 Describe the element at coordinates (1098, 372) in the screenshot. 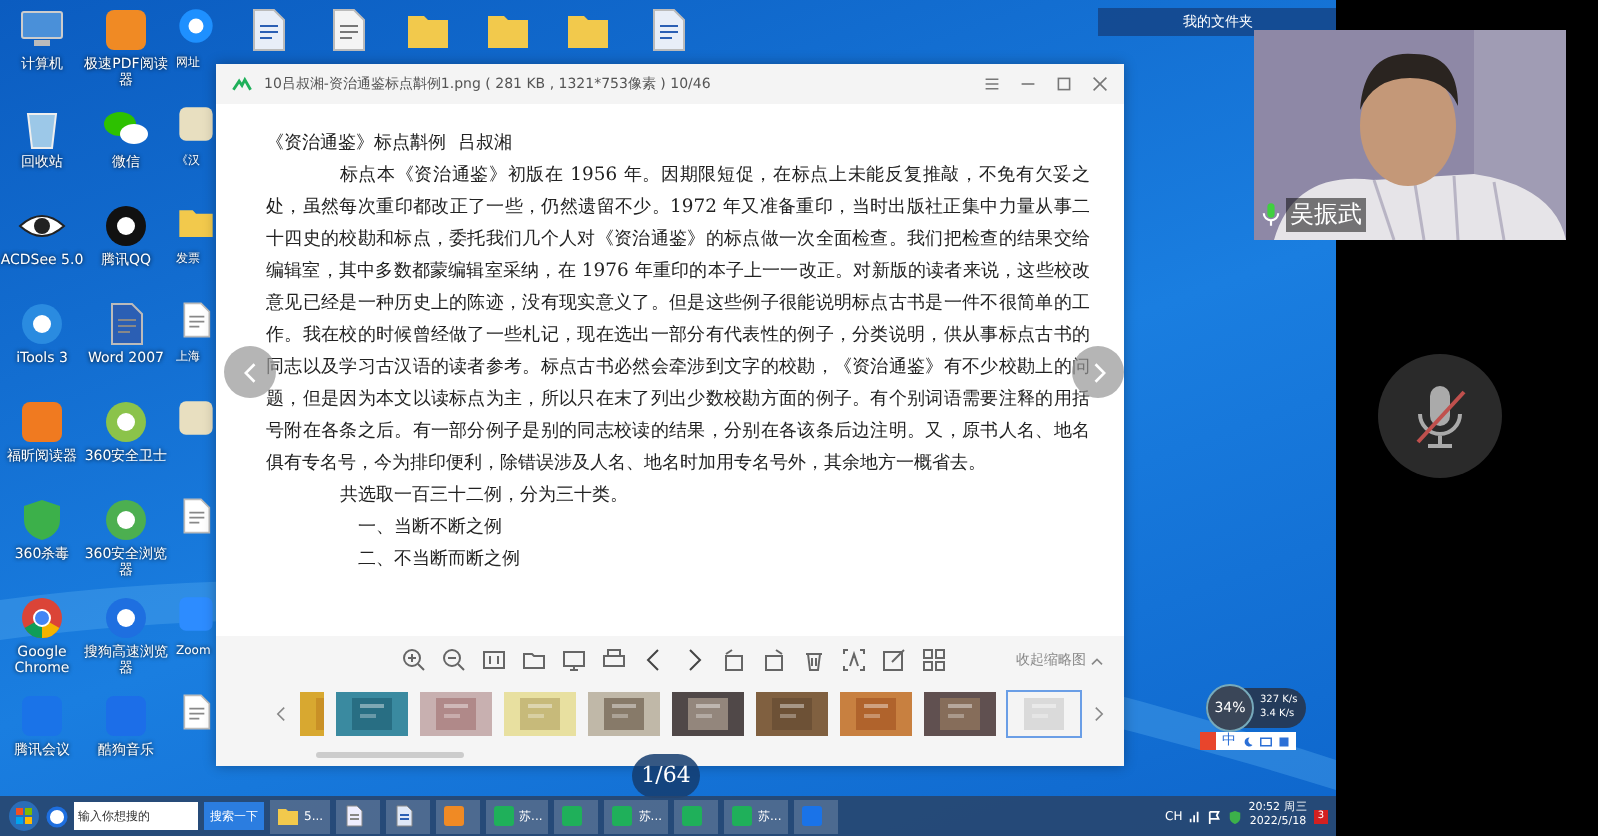

I see `chevron-right-icon` at that location.